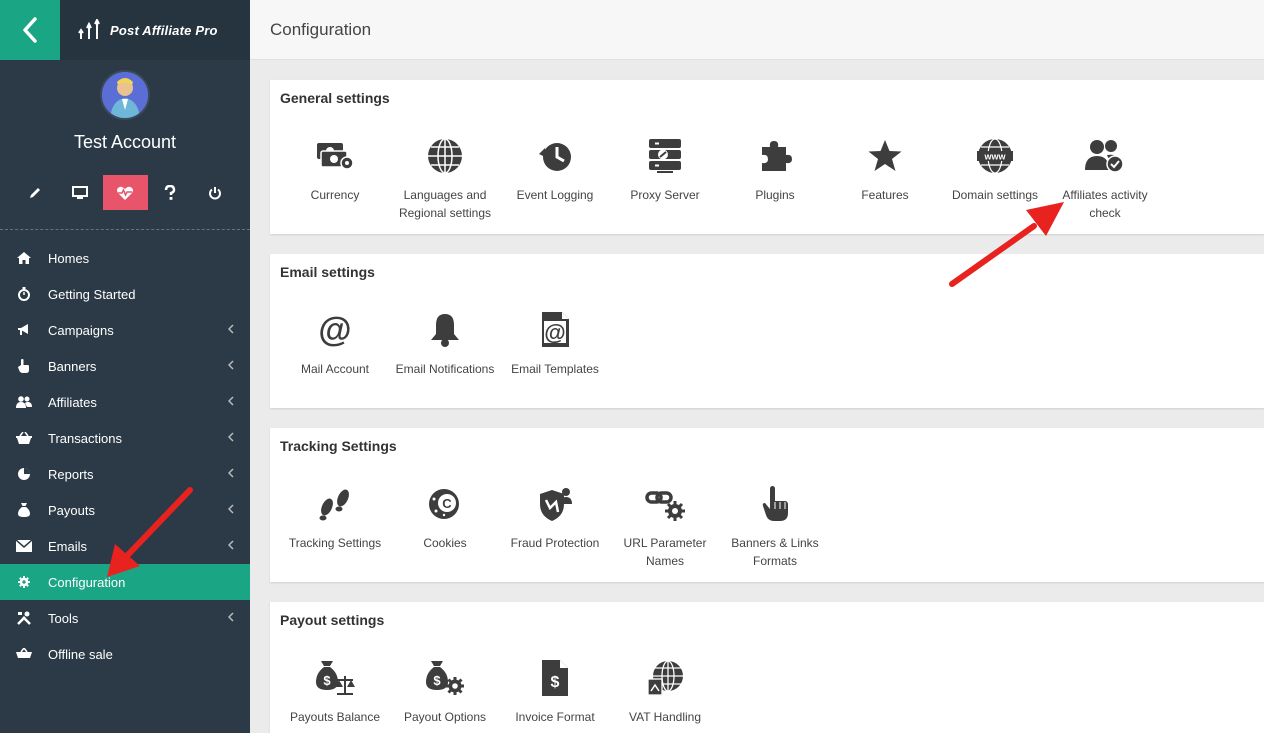 This screenshot has width=1264, height=733. Describe the element at coordinates (24, 546) in the screenshot. I see `envelope-icon` at that location.